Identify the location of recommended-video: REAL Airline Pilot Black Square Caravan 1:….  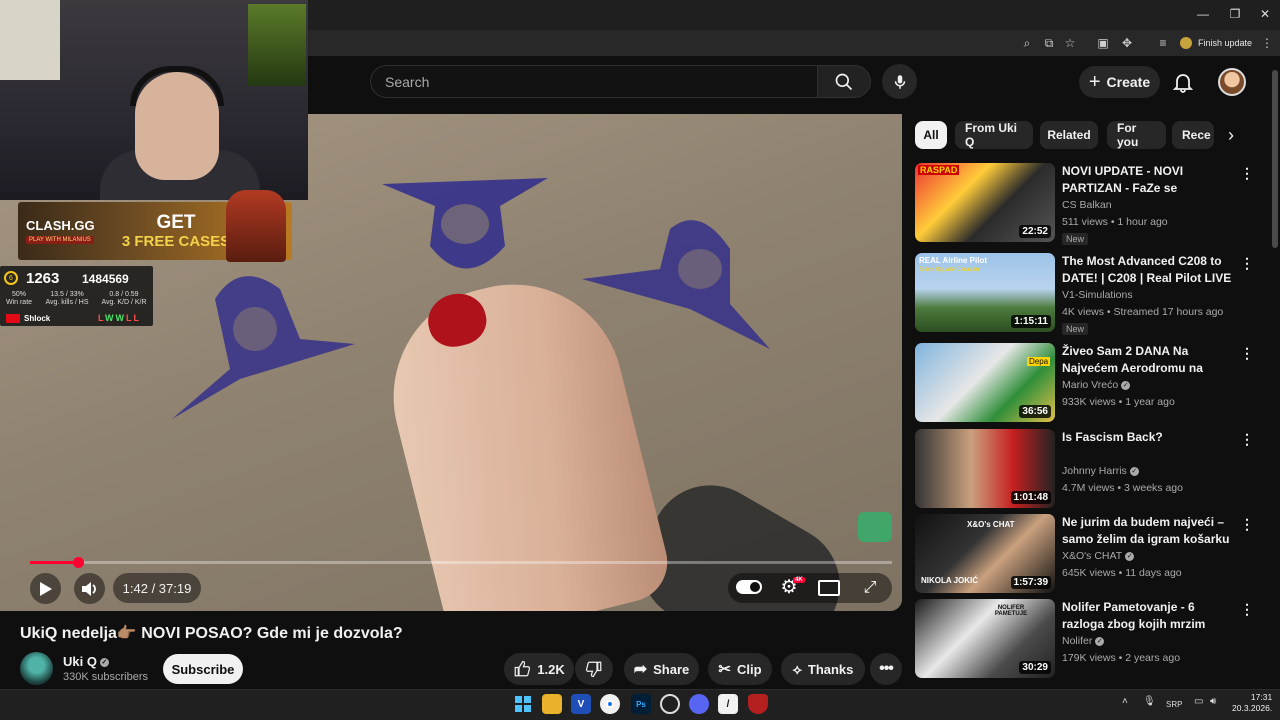
(1090, 294).